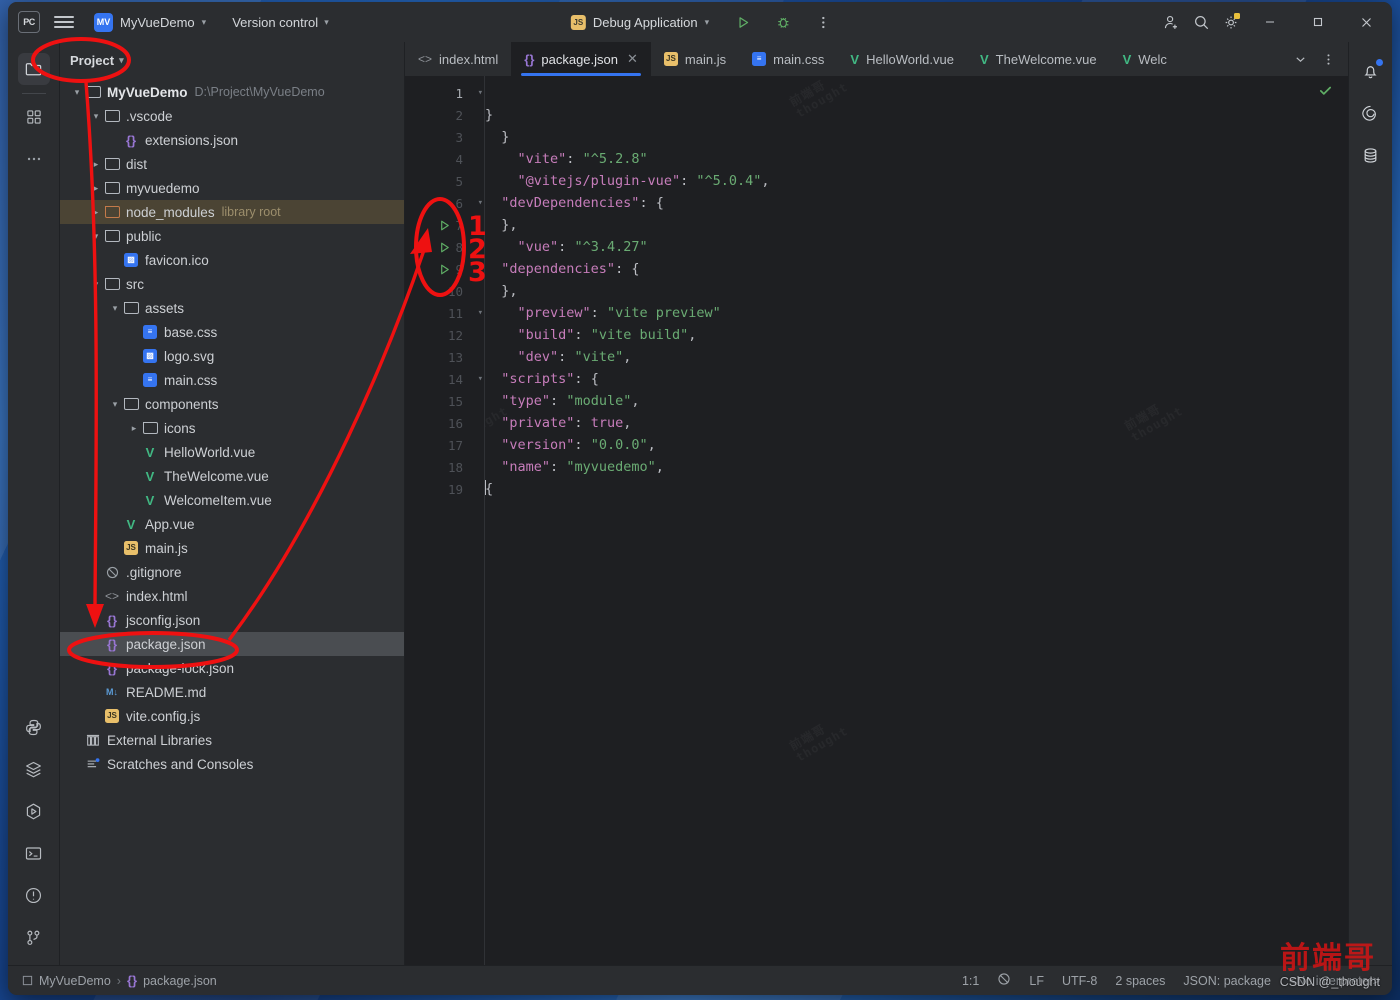 The image size is (1400, 1000). Describe the element at coordinates (970, 981) in the screenshot. I see `caret-position: 1:1` at that location.